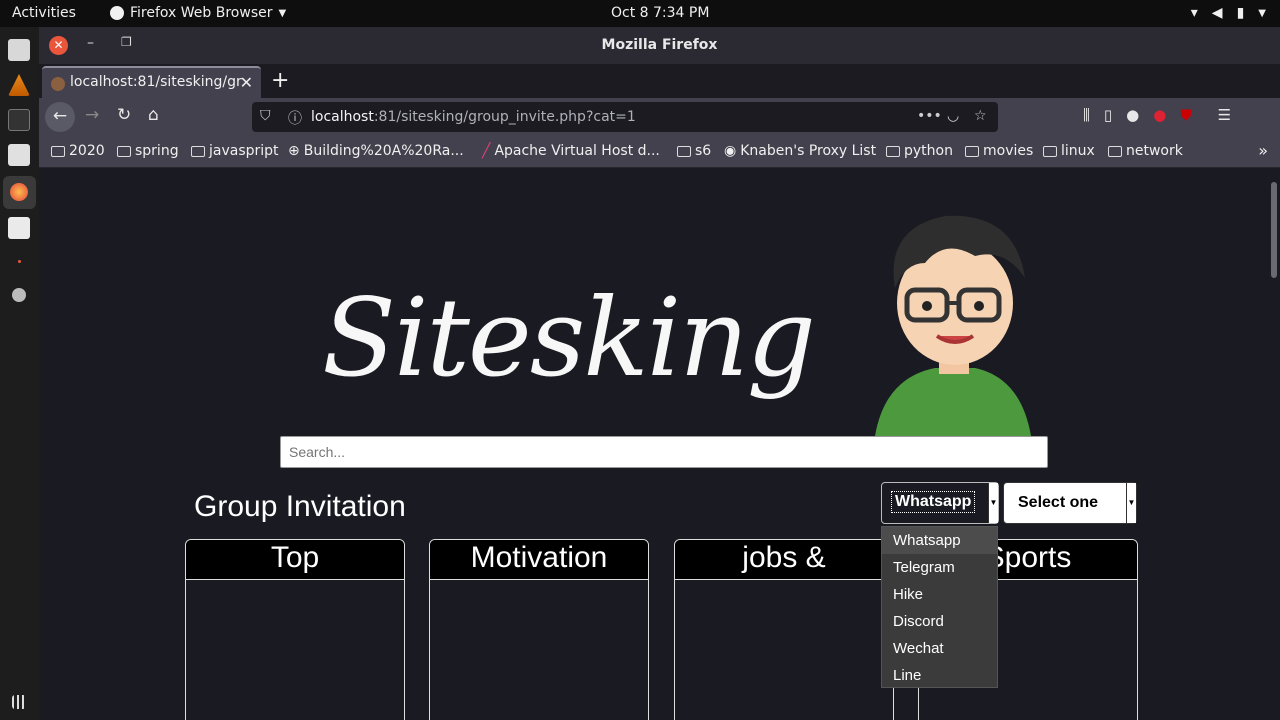  Describe the element at coordinates (1132, 115) in the screenshot. I see `account-icon: ●` at that location.